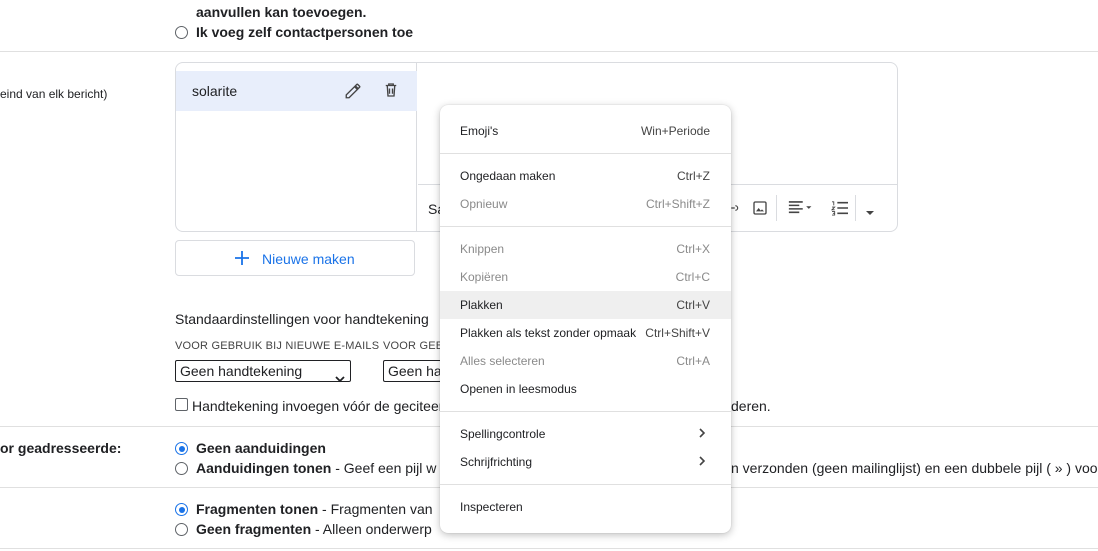  What do you see at coordinates (340, 378) in the screenshot?
I see `chevron-down-icon` at bounding box center [340, 378].